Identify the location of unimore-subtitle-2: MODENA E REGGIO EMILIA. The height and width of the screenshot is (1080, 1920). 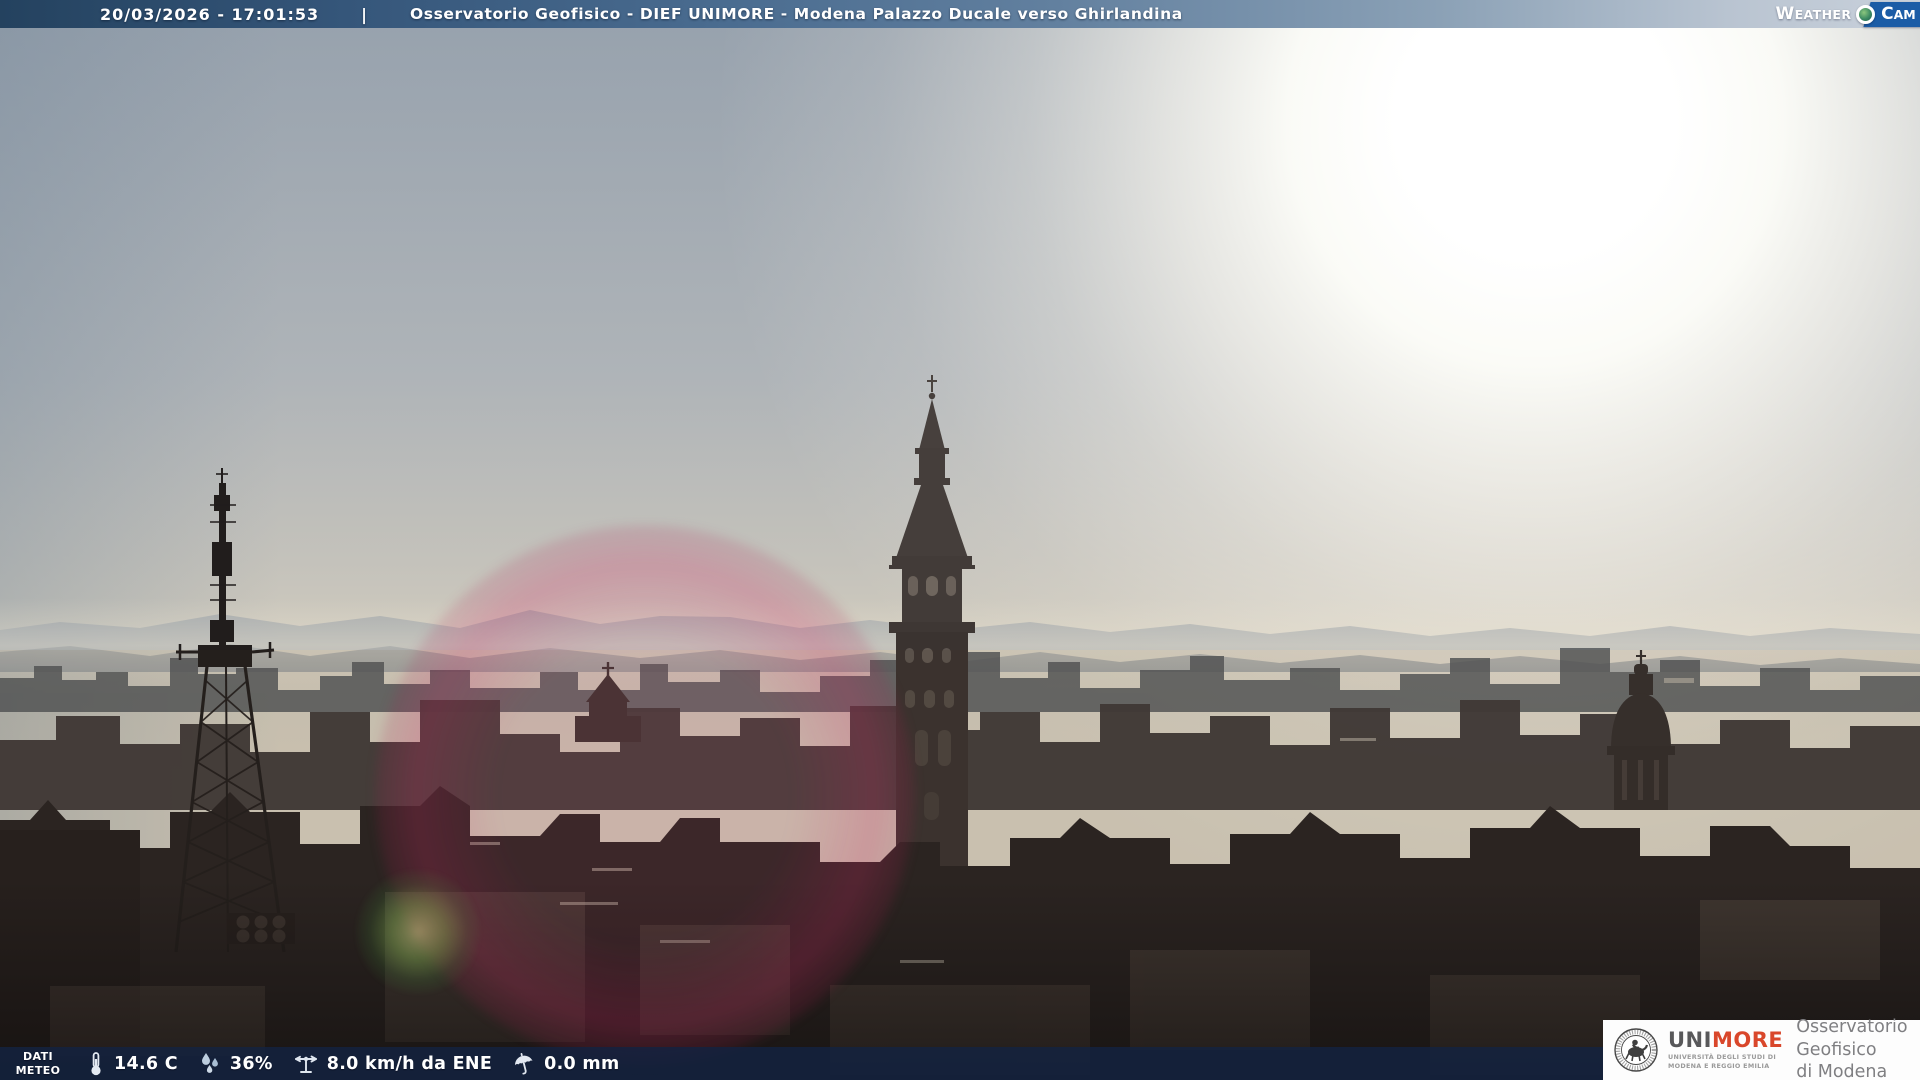
(1719, 1065).